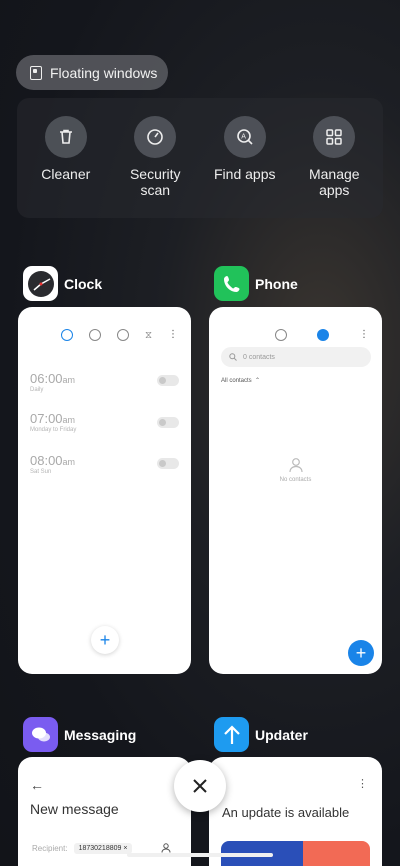 The image size is (400, 866). Describe the element at coordinates (53, 430) in the screenshot. I see `alarm-repeat: Monday to Friday` at that location.